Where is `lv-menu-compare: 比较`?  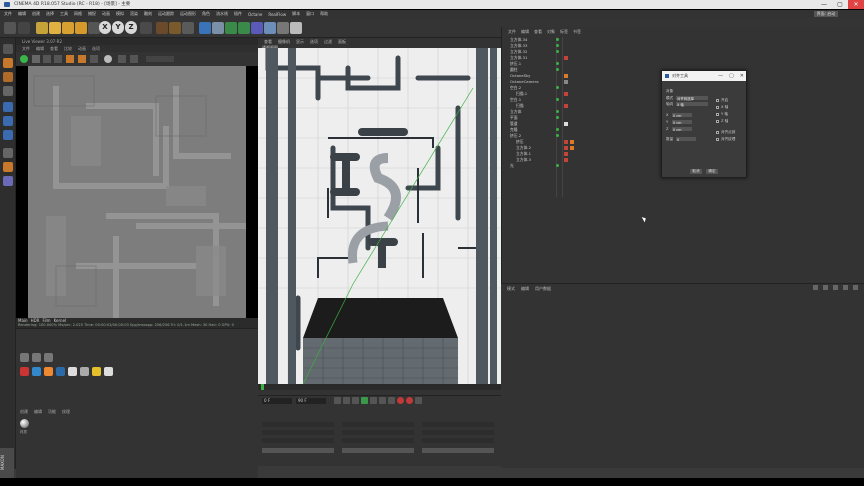 lv-menu-compare: 比较 is located at coordinates (68, 48).